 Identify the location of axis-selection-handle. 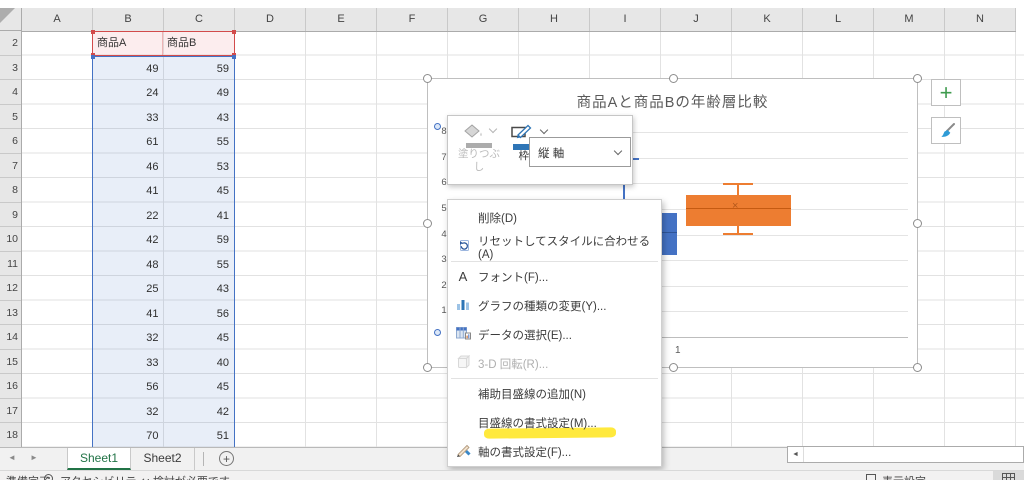
(437, 332).